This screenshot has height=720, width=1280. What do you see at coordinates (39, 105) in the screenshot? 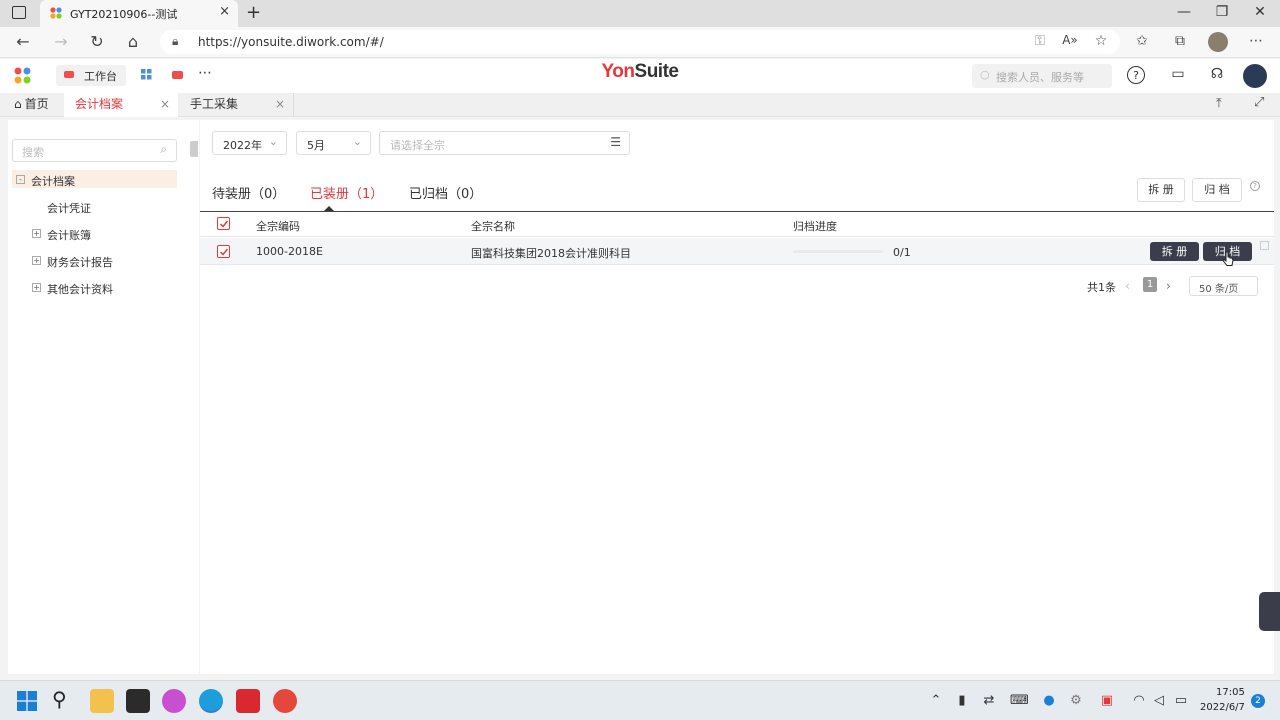
I see `tab-home: ⌂ 首页` at bounding box center [39, 105].